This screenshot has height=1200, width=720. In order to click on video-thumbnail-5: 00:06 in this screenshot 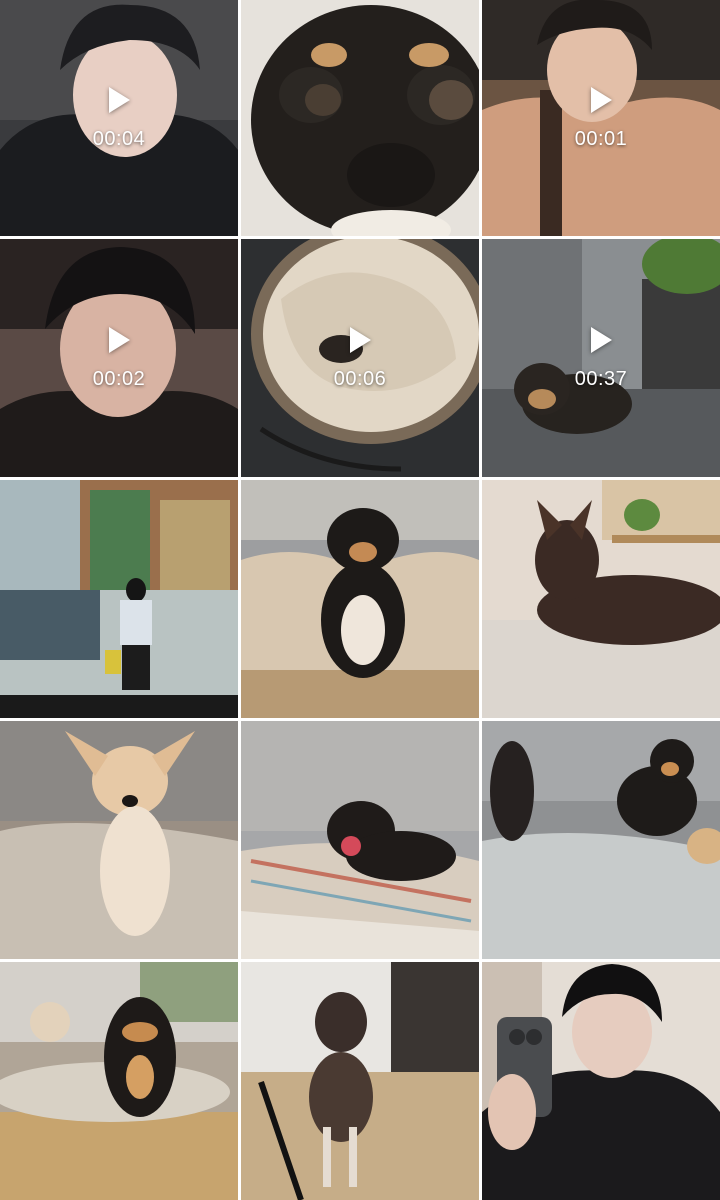, I will do `click(360, 358)`.